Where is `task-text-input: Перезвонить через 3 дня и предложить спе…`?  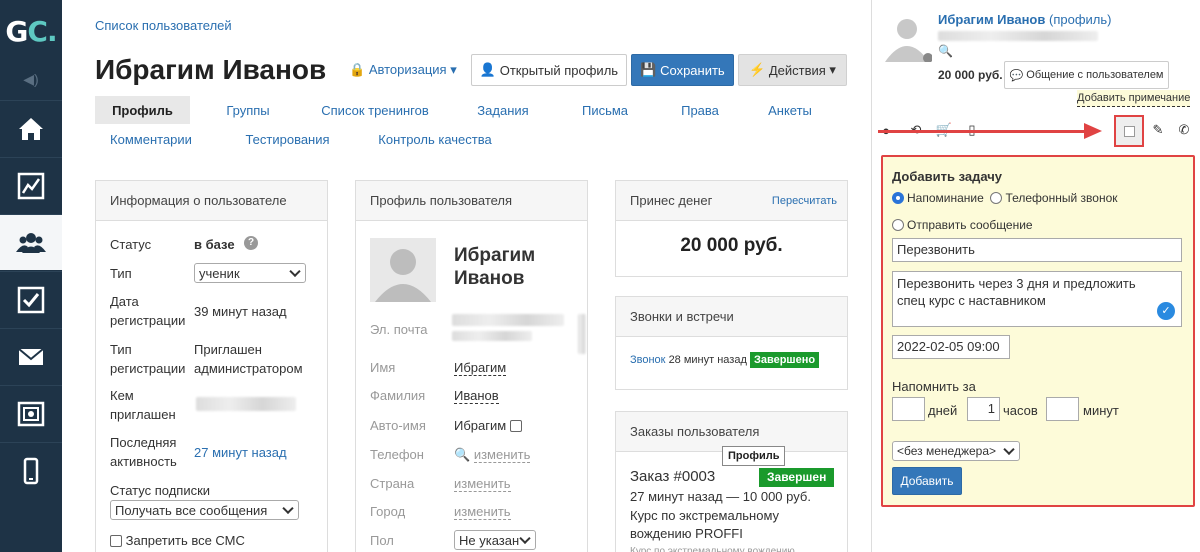 task-text-input: Перезвонить через 3 дня и предложить спе… is located at coordinates (1037, 299).